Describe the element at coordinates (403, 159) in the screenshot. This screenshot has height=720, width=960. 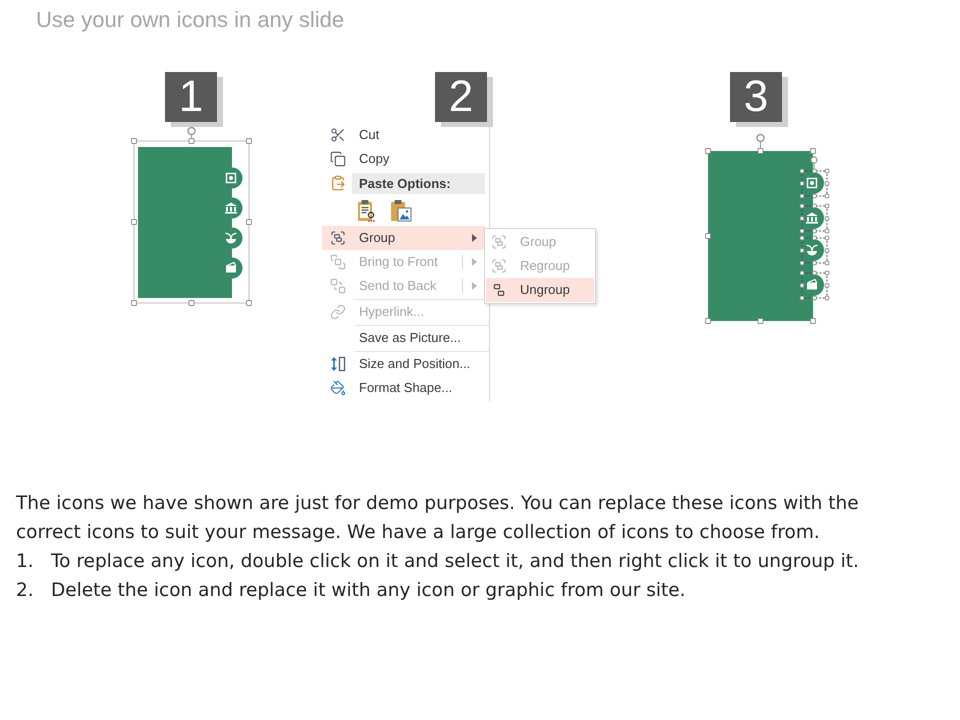
I see `menu-item: Copy` at that location.